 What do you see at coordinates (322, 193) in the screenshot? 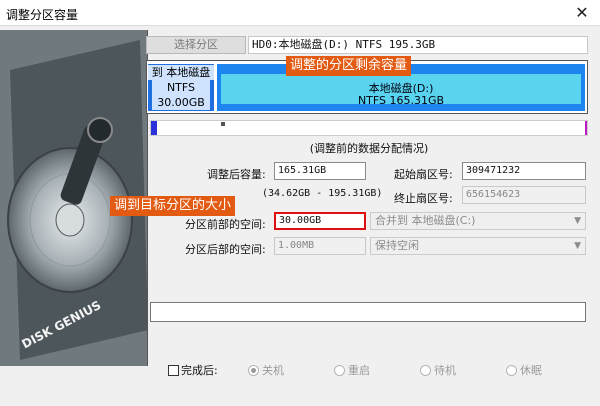
I see `size-range-text: (34.62GB - 195.31GB)` at bounding box center [322, 193].